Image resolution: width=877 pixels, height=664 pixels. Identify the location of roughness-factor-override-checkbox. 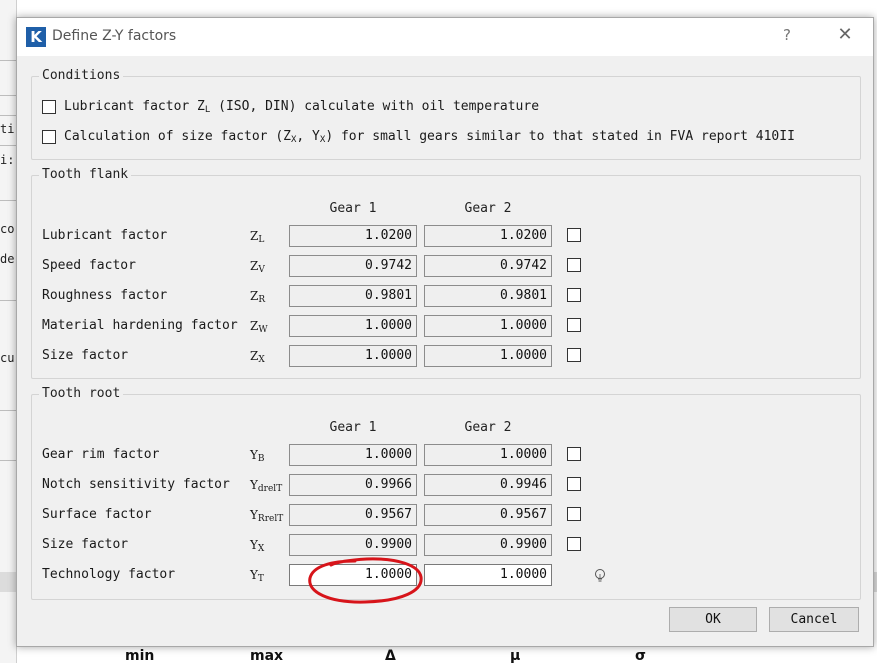
(574, 295).